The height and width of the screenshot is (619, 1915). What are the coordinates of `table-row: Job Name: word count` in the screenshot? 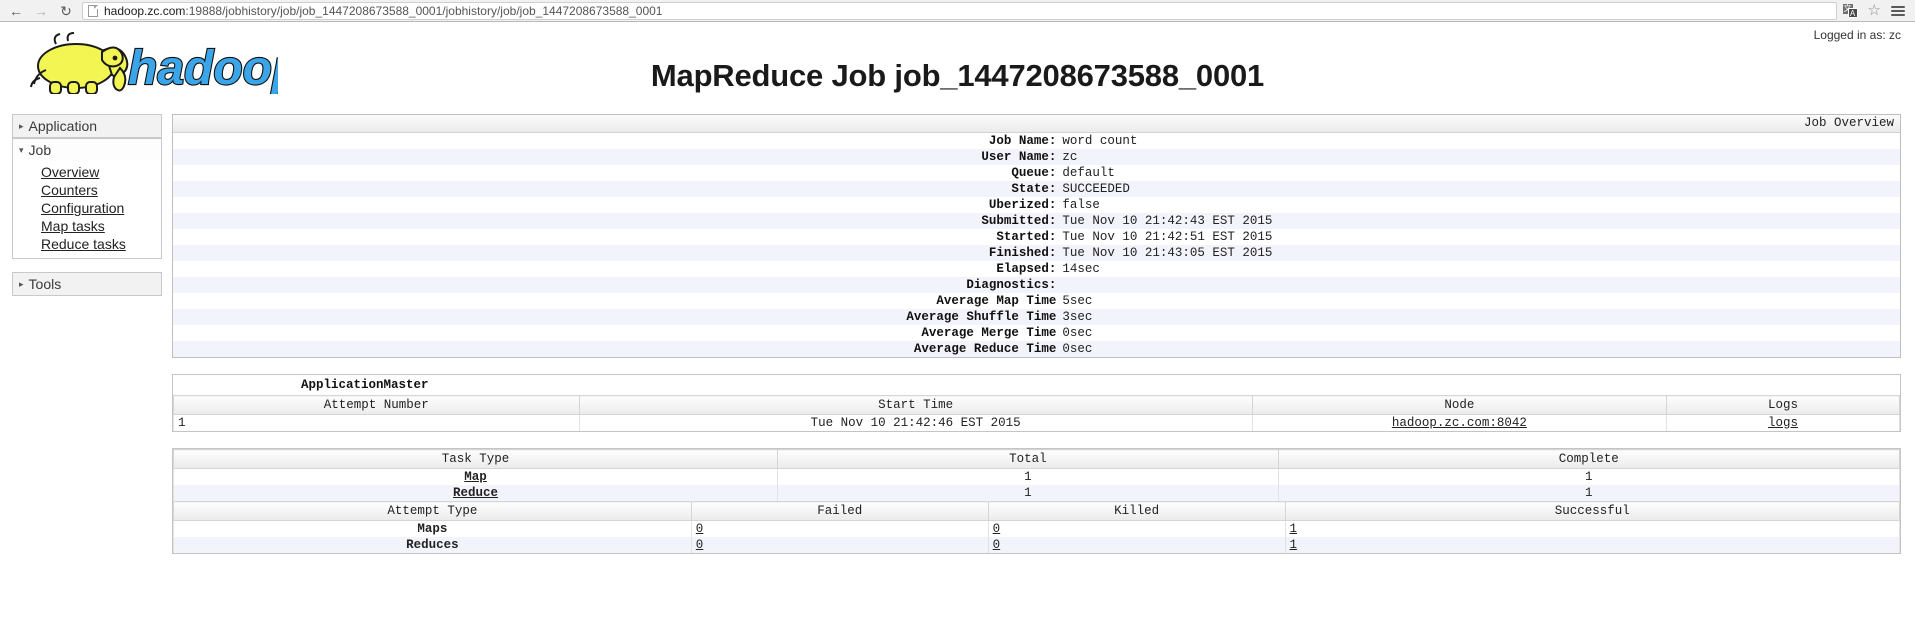 It's located at (1036, 141).